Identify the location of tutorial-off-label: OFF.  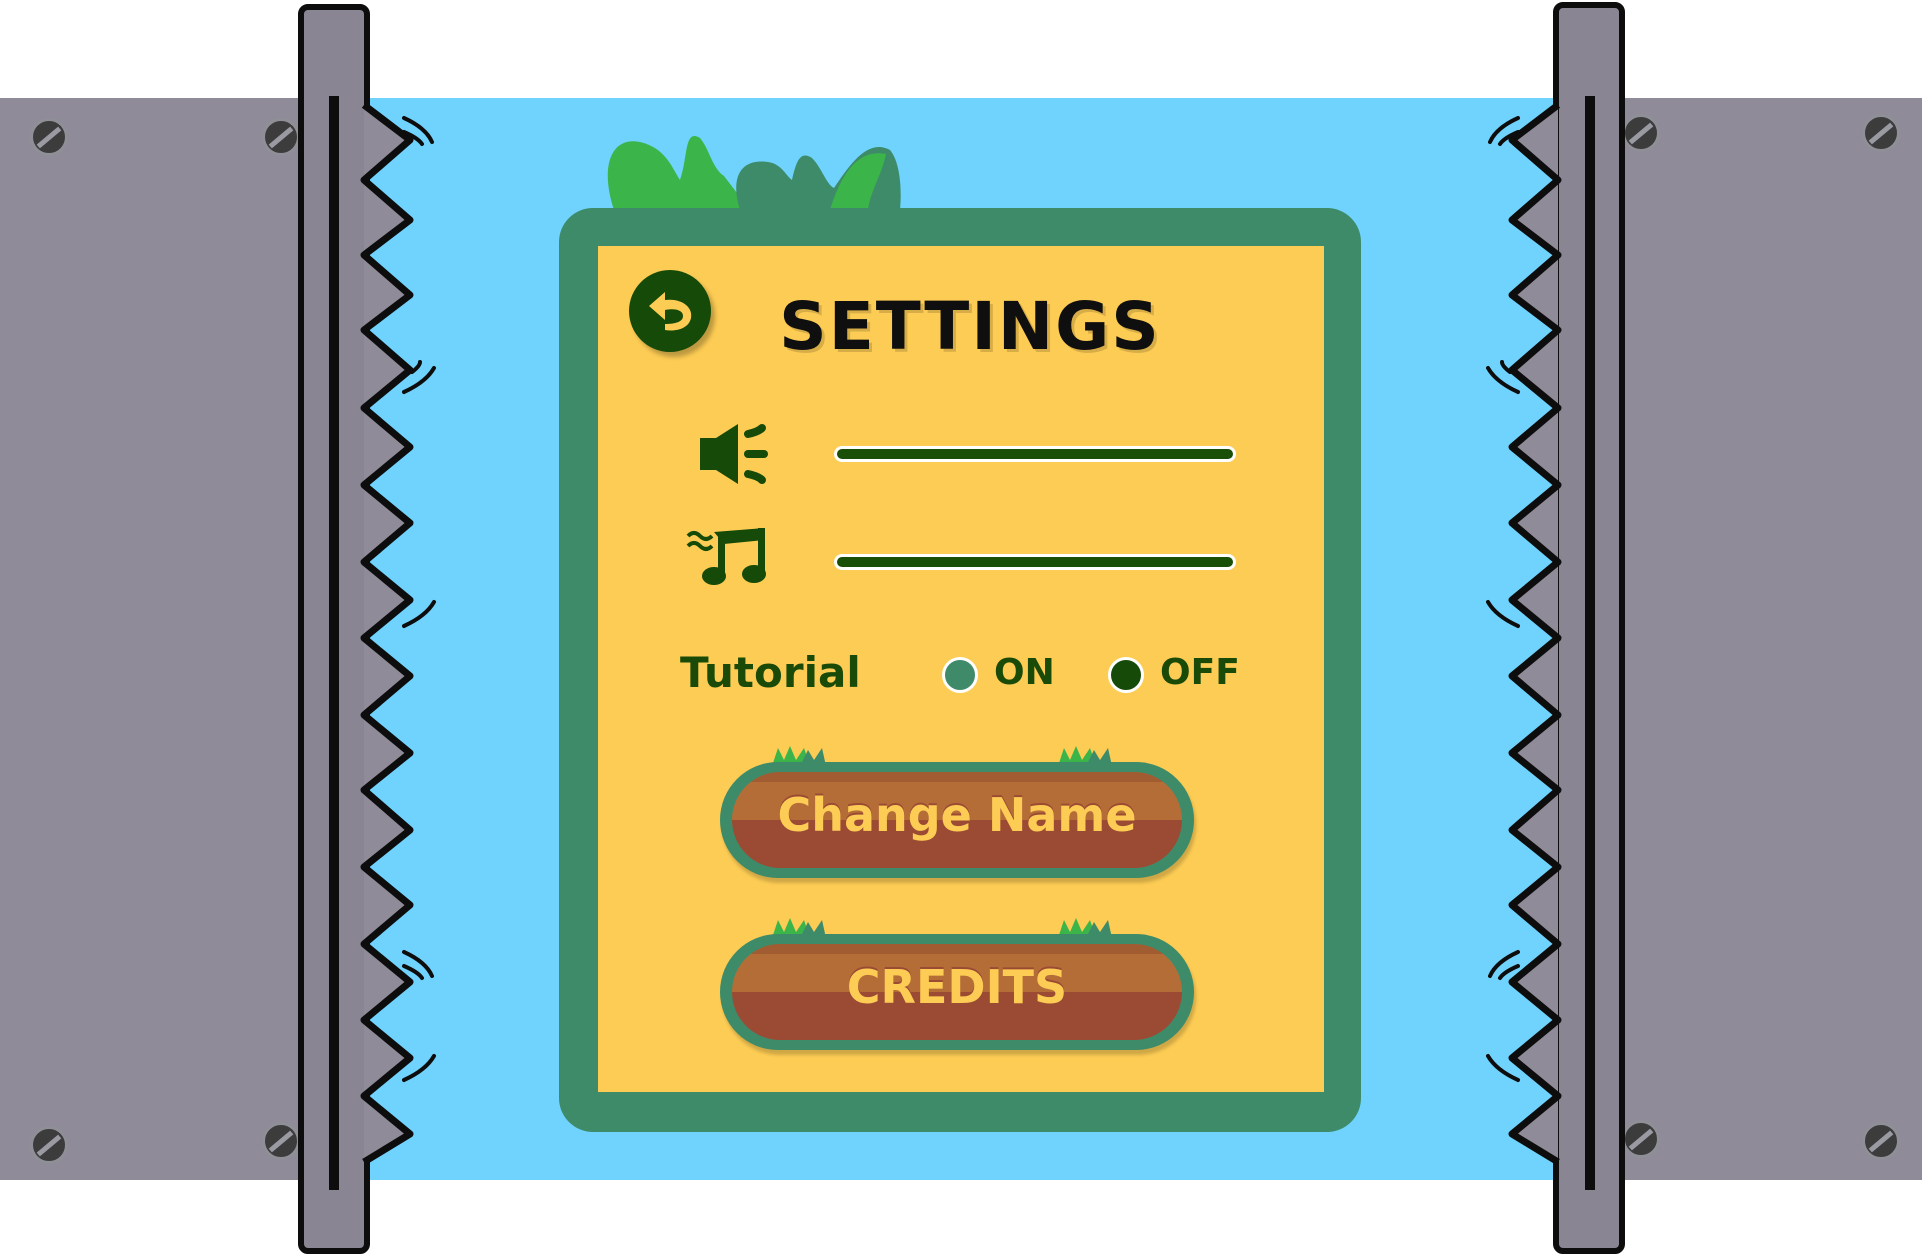
(1200, 672).